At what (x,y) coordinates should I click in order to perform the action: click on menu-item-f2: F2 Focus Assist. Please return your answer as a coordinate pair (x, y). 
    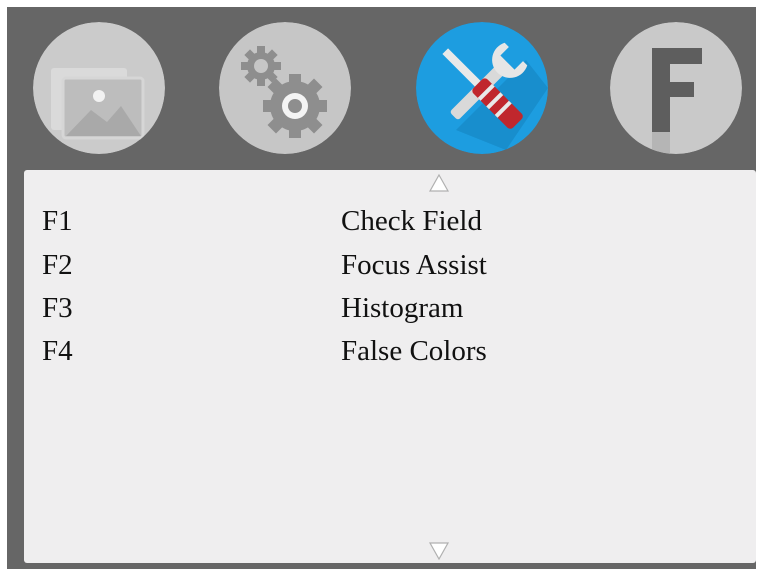
    Looking at the image, I should click on (384, 265).